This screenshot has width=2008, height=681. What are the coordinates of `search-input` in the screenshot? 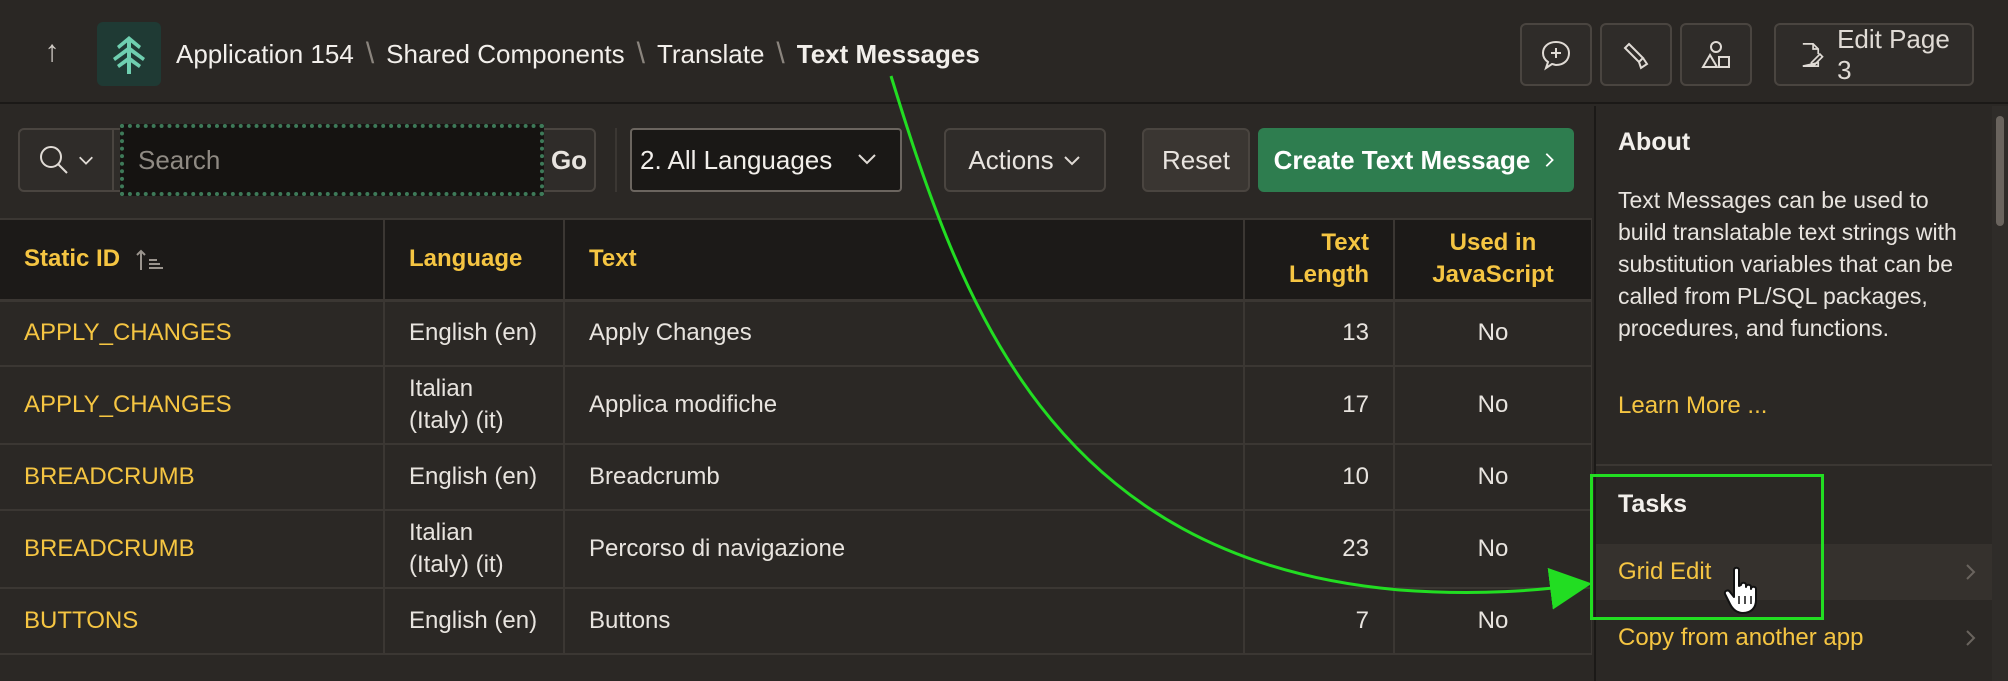 It's located at (332, 160).